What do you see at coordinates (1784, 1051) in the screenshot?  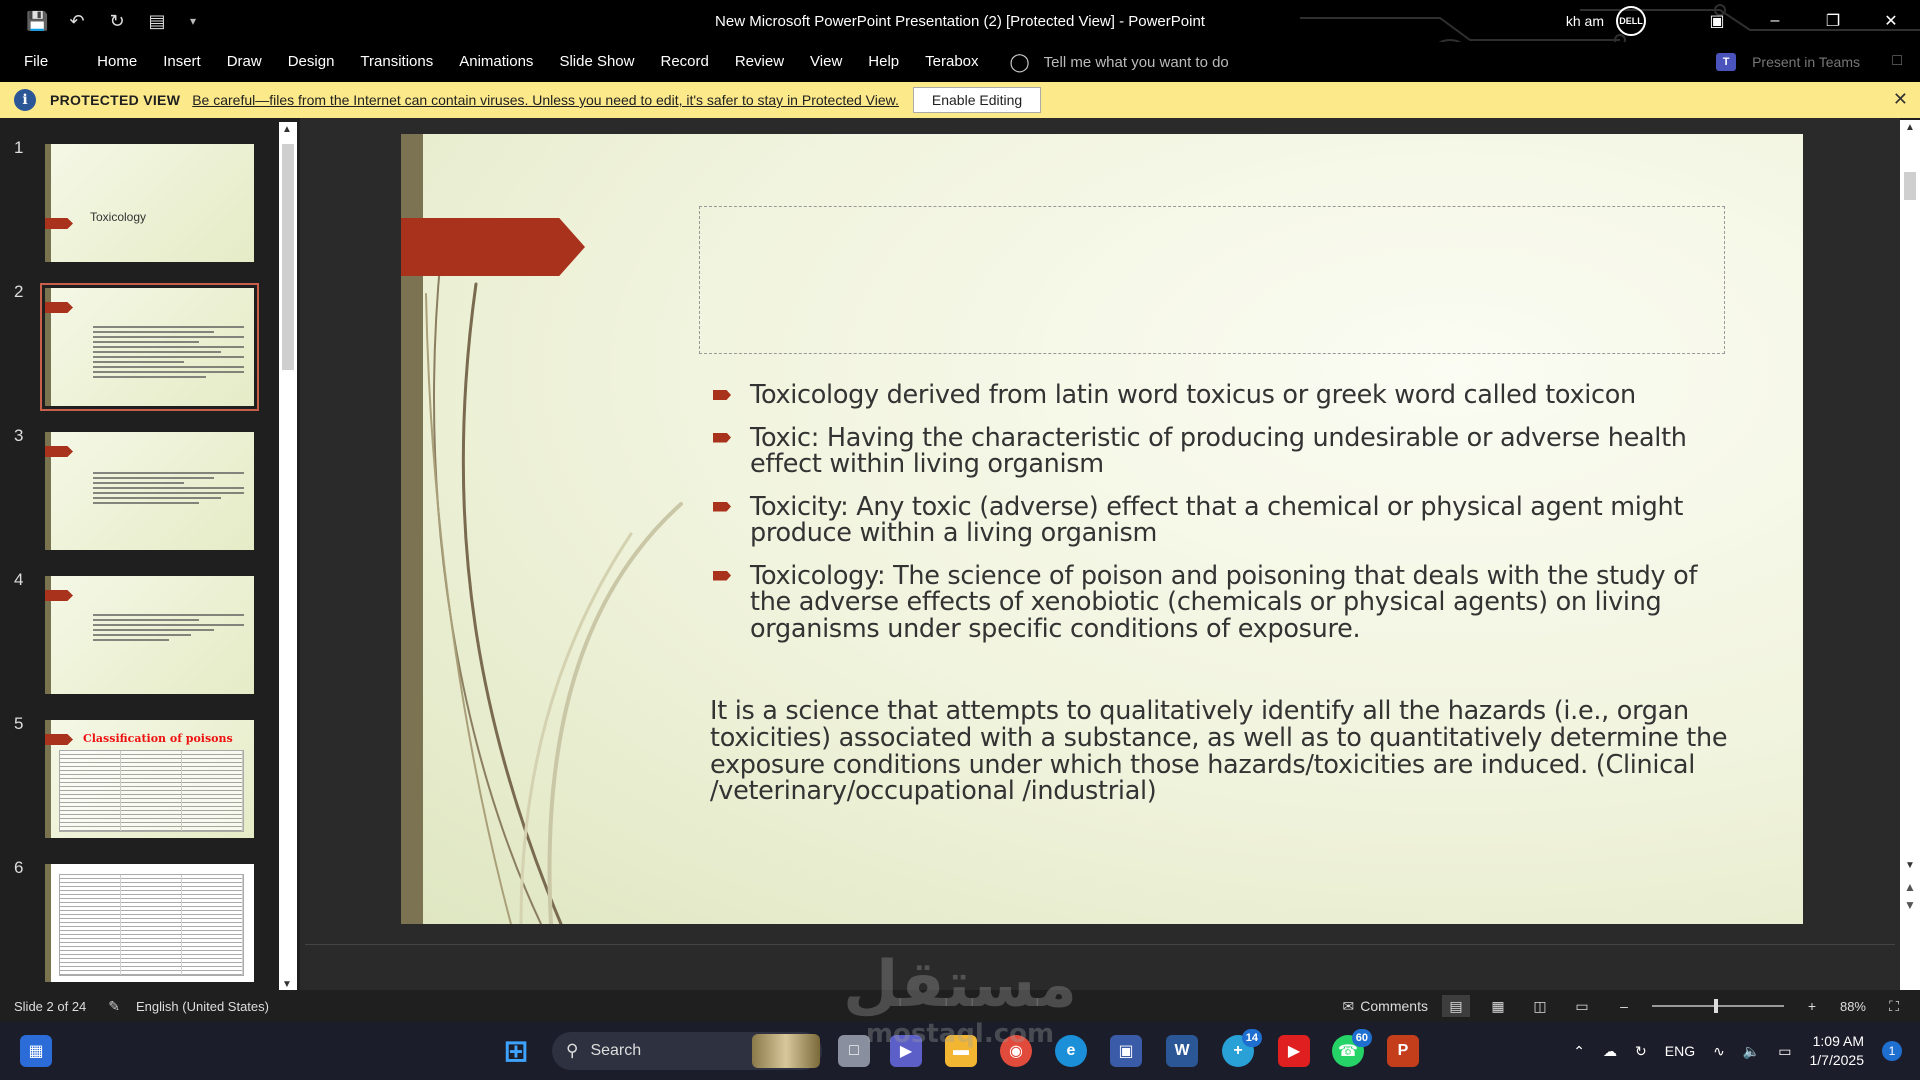 I see `battery-icon: ▭` at bounding box center [1784, 1051].